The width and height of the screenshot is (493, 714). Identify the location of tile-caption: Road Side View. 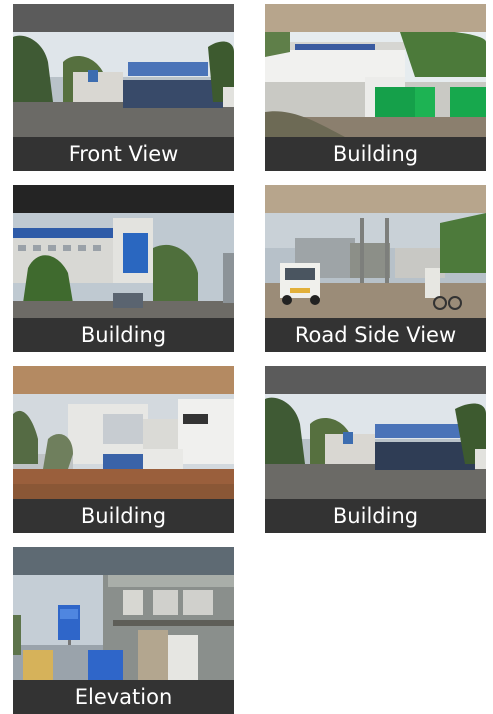
(375, 335).